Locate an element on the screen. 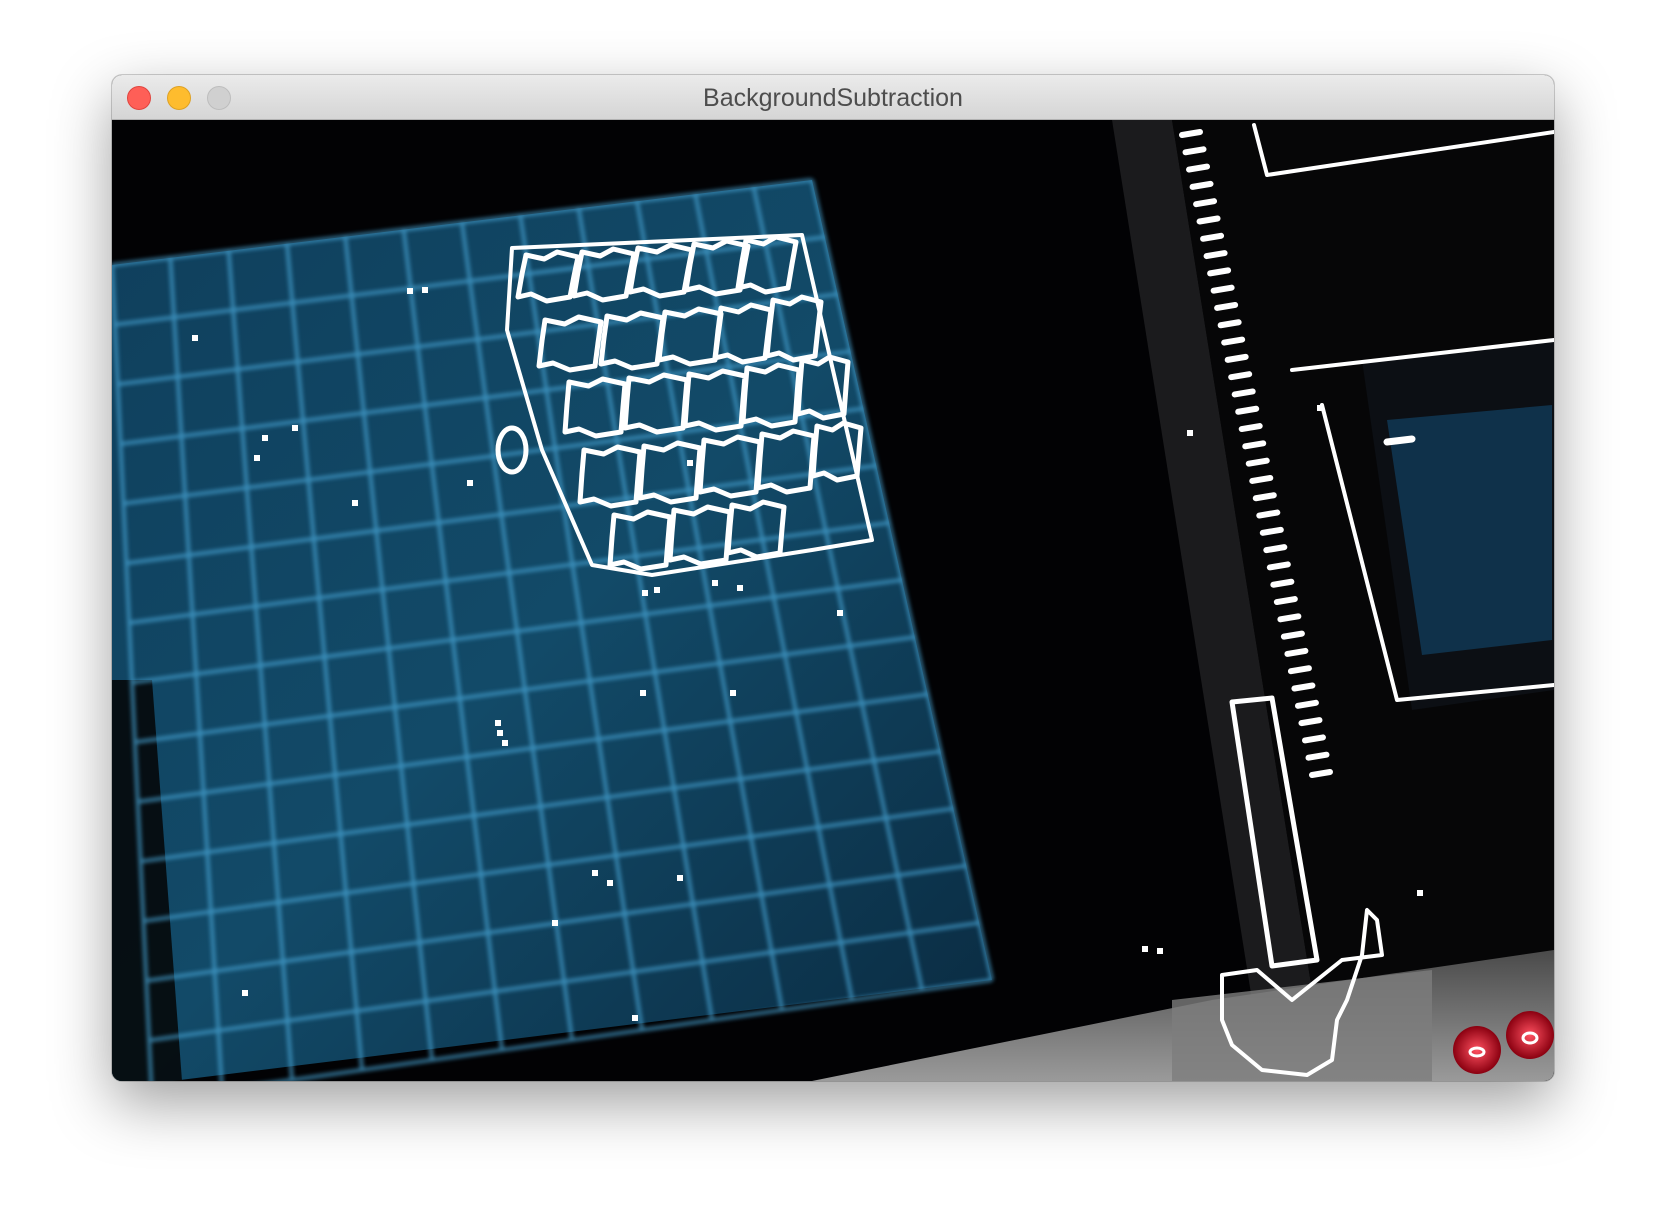 The width and height of the screenshot is (1664, 1228). window-title: BackgroundSubtraction is located at coordinates (833, 98).